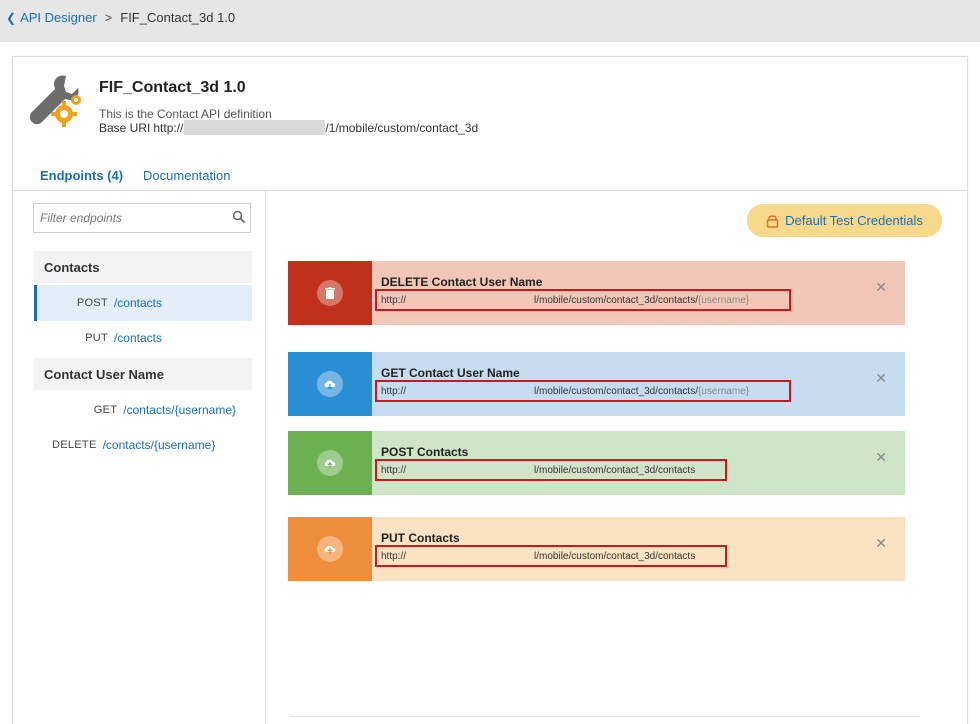  I want to click on wrench-gear-icon, so click(55, 101).